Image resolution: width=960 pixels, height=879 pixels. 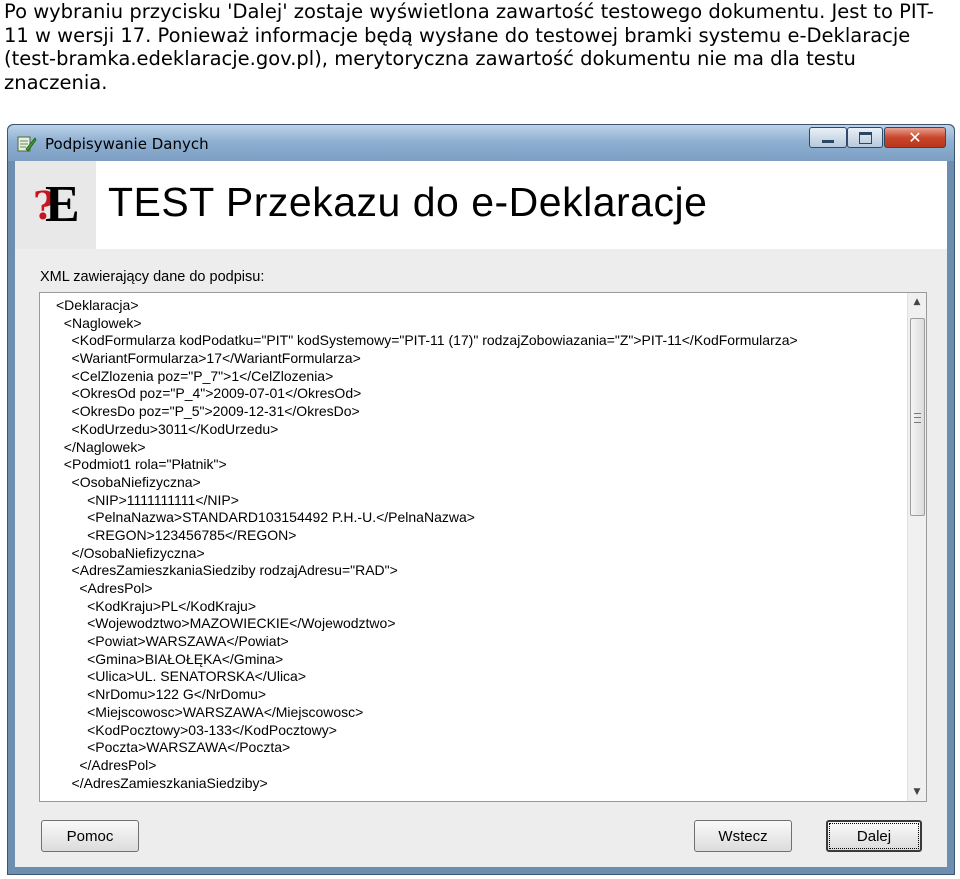 What do you see at coordinates (408, 202) in the screenshot?
I see `banner-title: TEST Przekazu do e-Deklaracje` at bounding box center [408, 202].